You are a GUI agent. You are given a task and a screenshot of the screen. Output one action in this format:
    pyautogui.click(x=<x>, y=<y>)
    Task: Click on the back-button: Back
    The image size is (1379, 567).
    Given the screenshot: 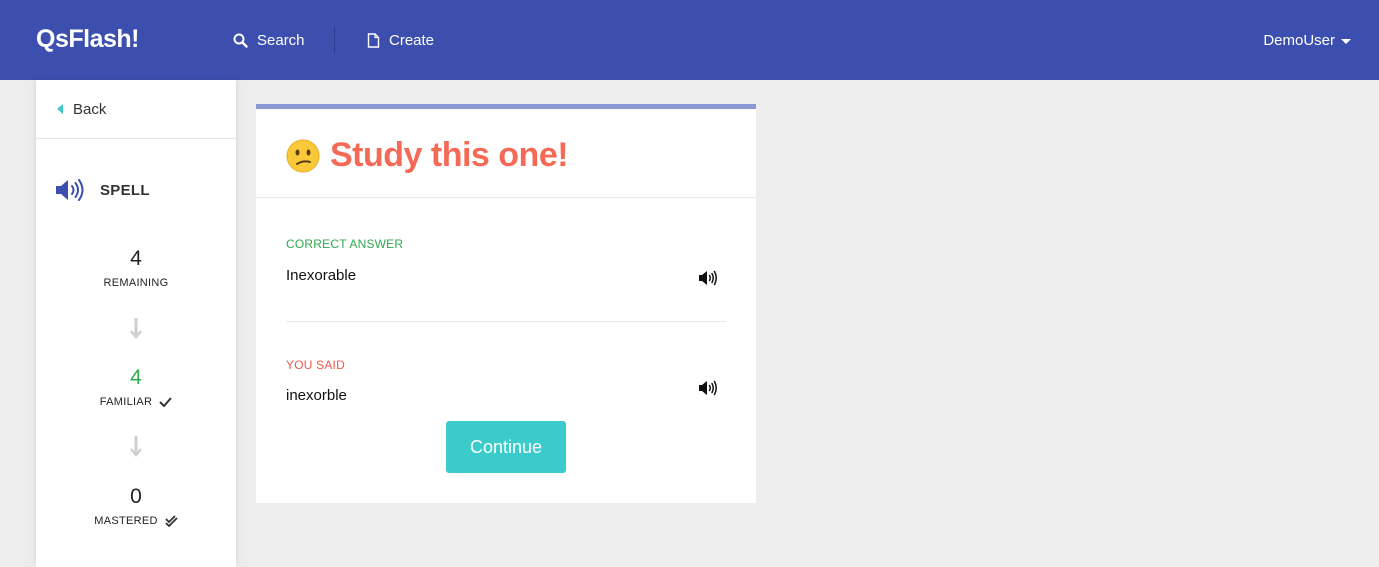 What is the action you would take?
    pyautogui.click(x=136, y=109)
    